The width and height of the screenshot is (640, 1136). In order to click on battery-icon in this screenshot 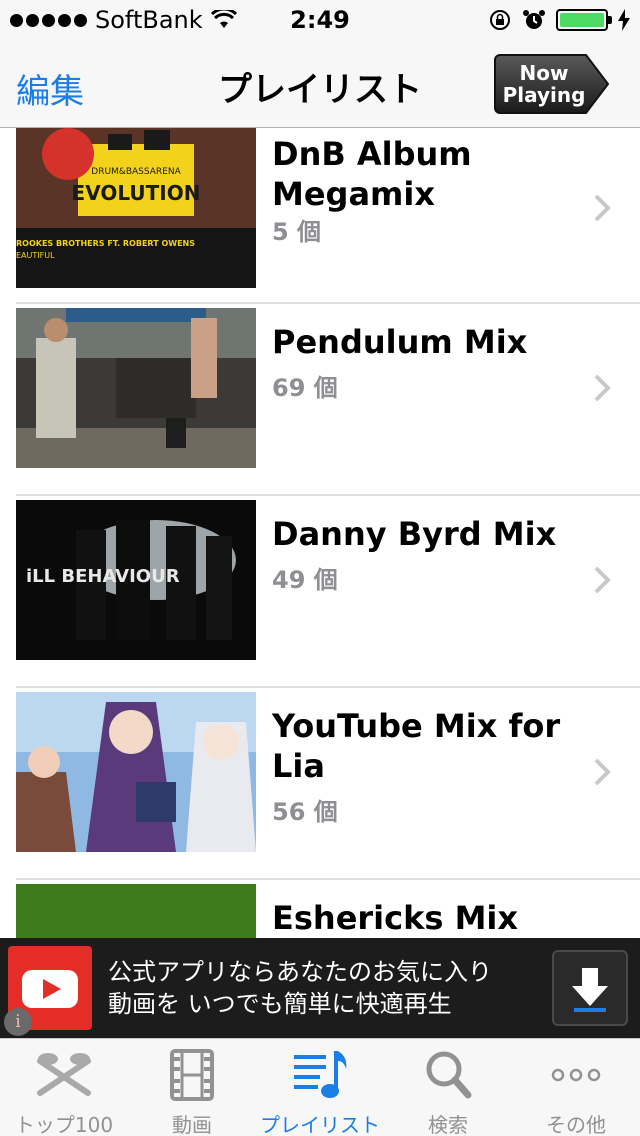, I will do `click(584, 20)`.